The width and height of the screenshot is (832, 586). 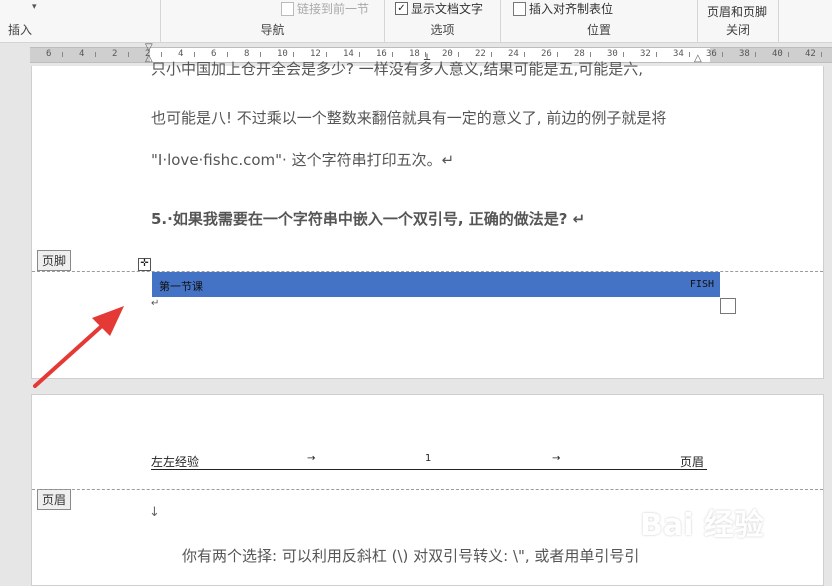 What do you see at coordinates (702, 525) in the screenshot?
I see `watermark-logo: Bai 经验` at bounding box center [702, 525].